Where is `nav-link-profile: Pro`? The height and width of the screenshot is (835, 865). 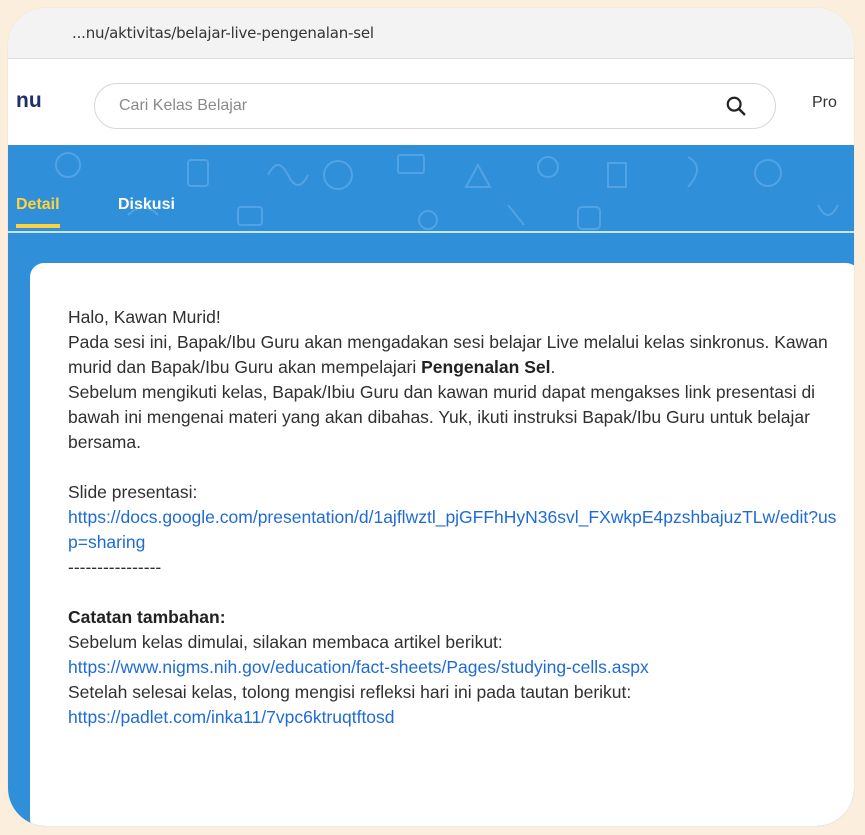
nav-link-profile: Pro is located at coordinates (824, 103).